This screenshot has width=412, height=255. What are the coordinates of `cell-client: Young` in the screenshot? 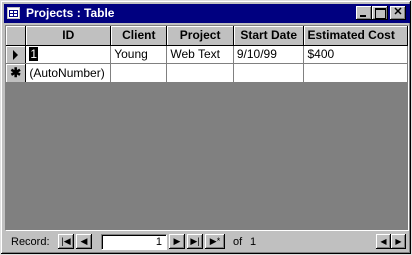 It's located at (139, 54).